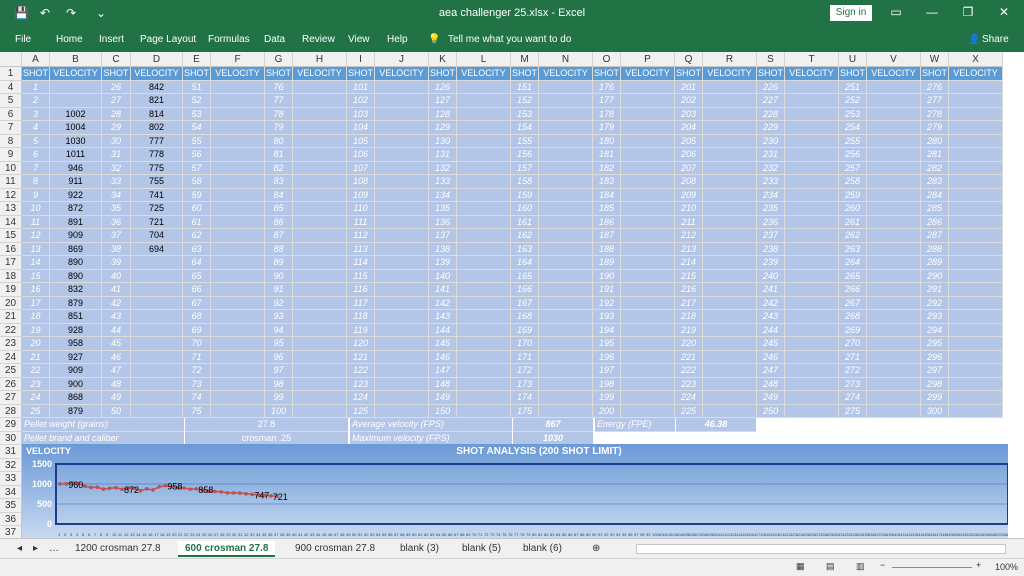 The height and width of the screenshot is (576, 1024). What do you see at coordinates (318, 39) in the screenshot?
I see `tab-review: Review` at bounding box center [318, 39].